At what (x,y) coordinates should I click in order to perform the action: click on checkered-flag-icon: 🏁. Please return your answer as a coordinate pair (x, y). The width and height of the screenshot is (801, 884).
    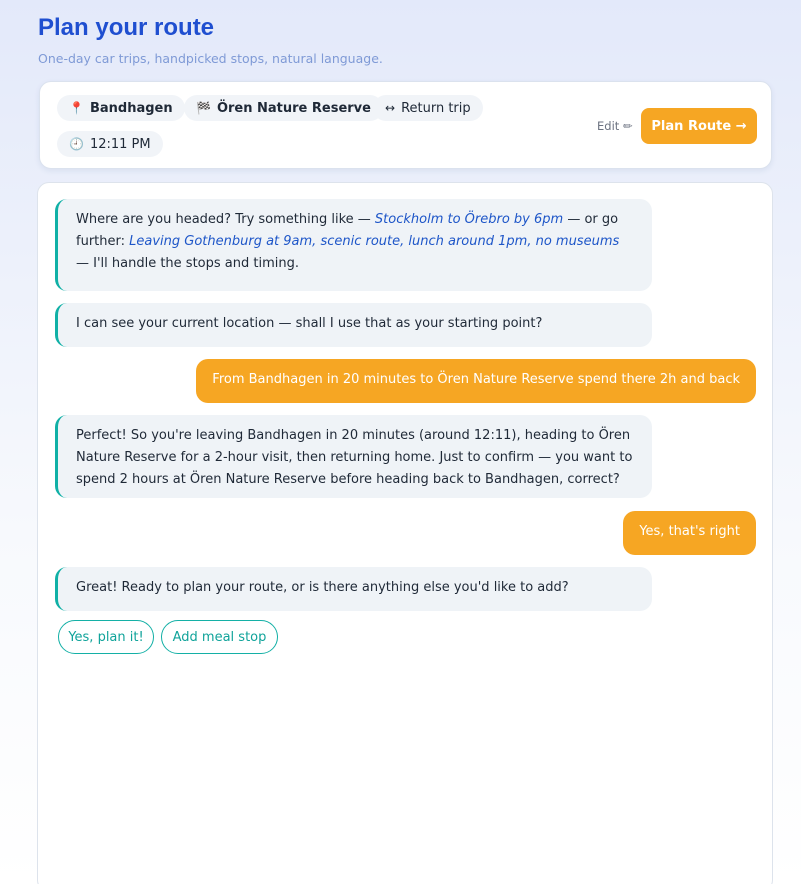
    Looking at the image, I should click on (203, 108).